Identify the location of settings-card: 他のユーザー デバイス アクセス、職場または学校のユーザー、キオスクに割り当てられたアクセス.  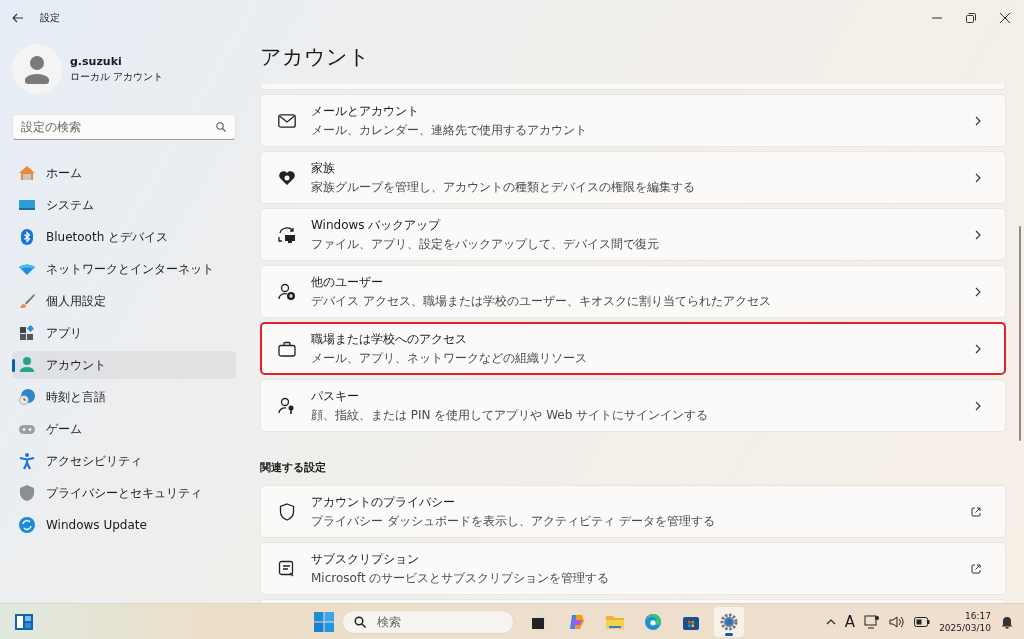
(633, 291).